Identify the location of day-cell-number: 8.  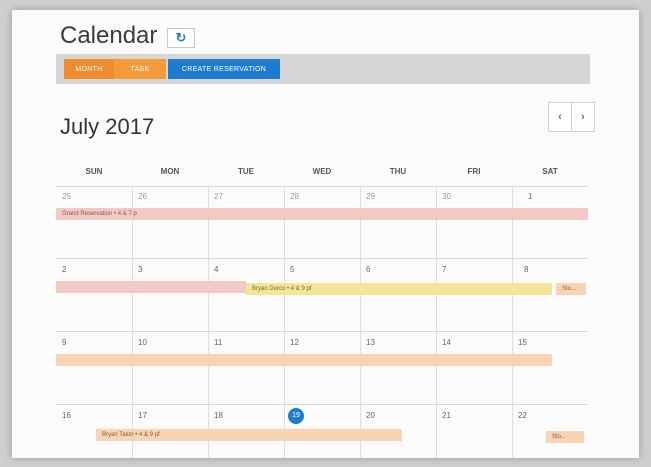
(526, 269).